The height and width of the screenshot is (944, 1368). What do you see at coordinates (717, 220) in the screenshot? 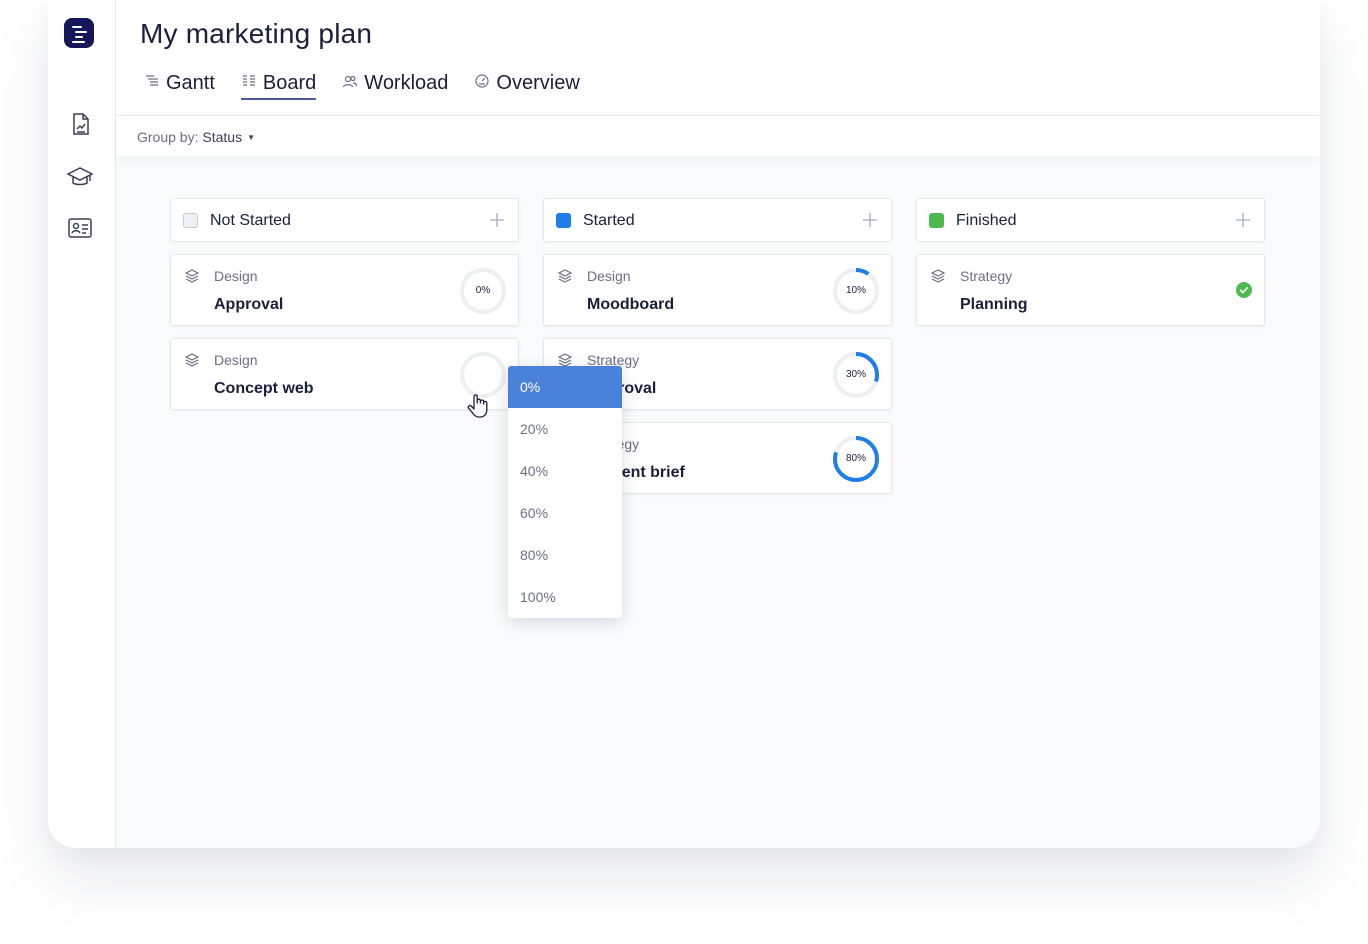
I see `column-header: Started` at bounding box center [717, 220].